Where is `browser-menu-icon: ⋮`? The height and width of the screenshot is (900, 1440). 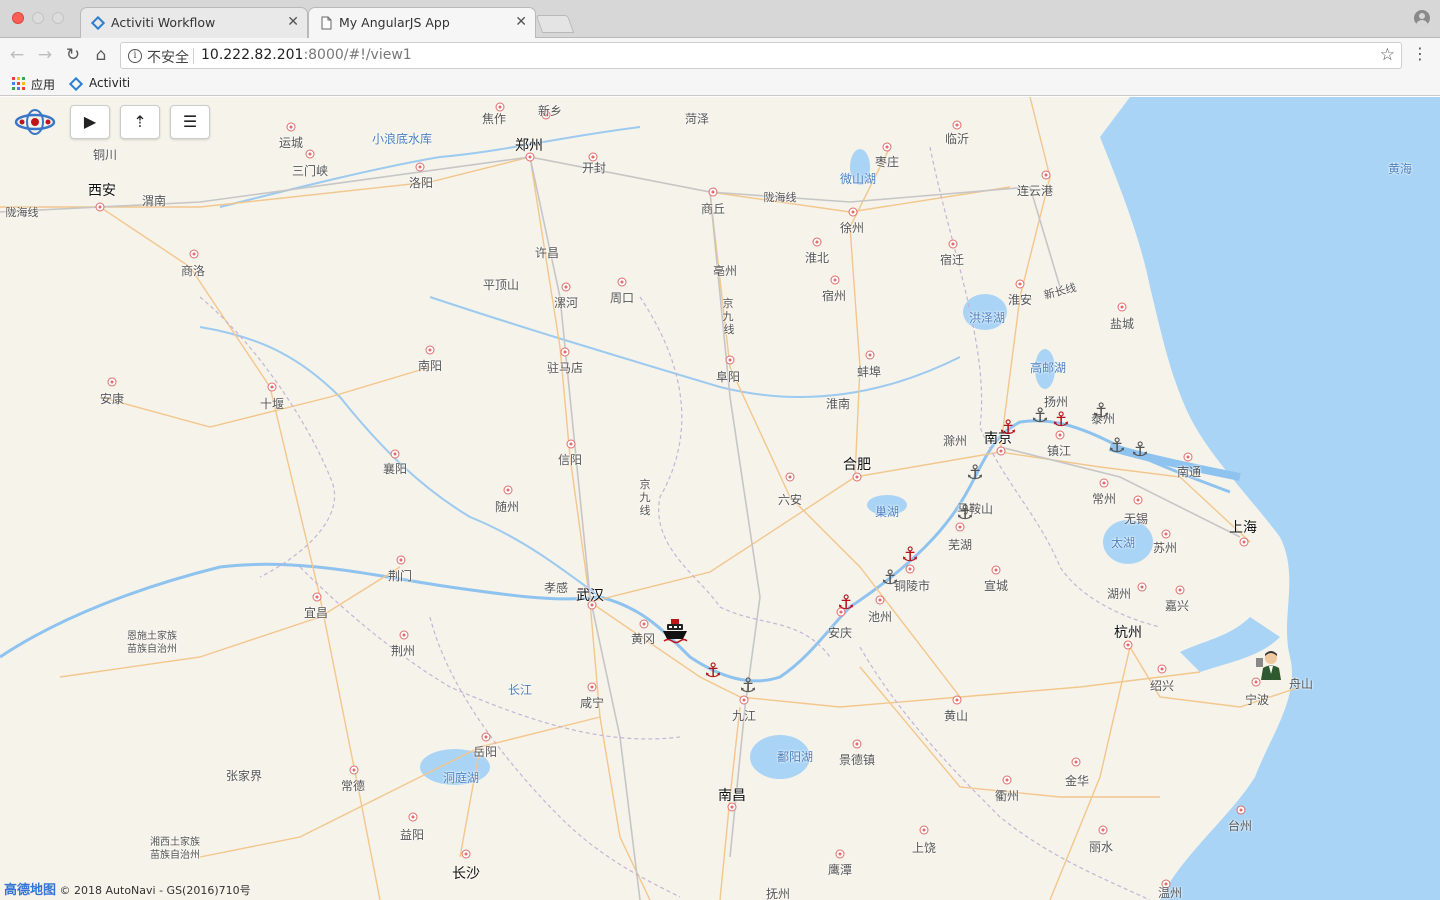
browser-menu-icon: ⋮ is located at coordinates (1420, 53).